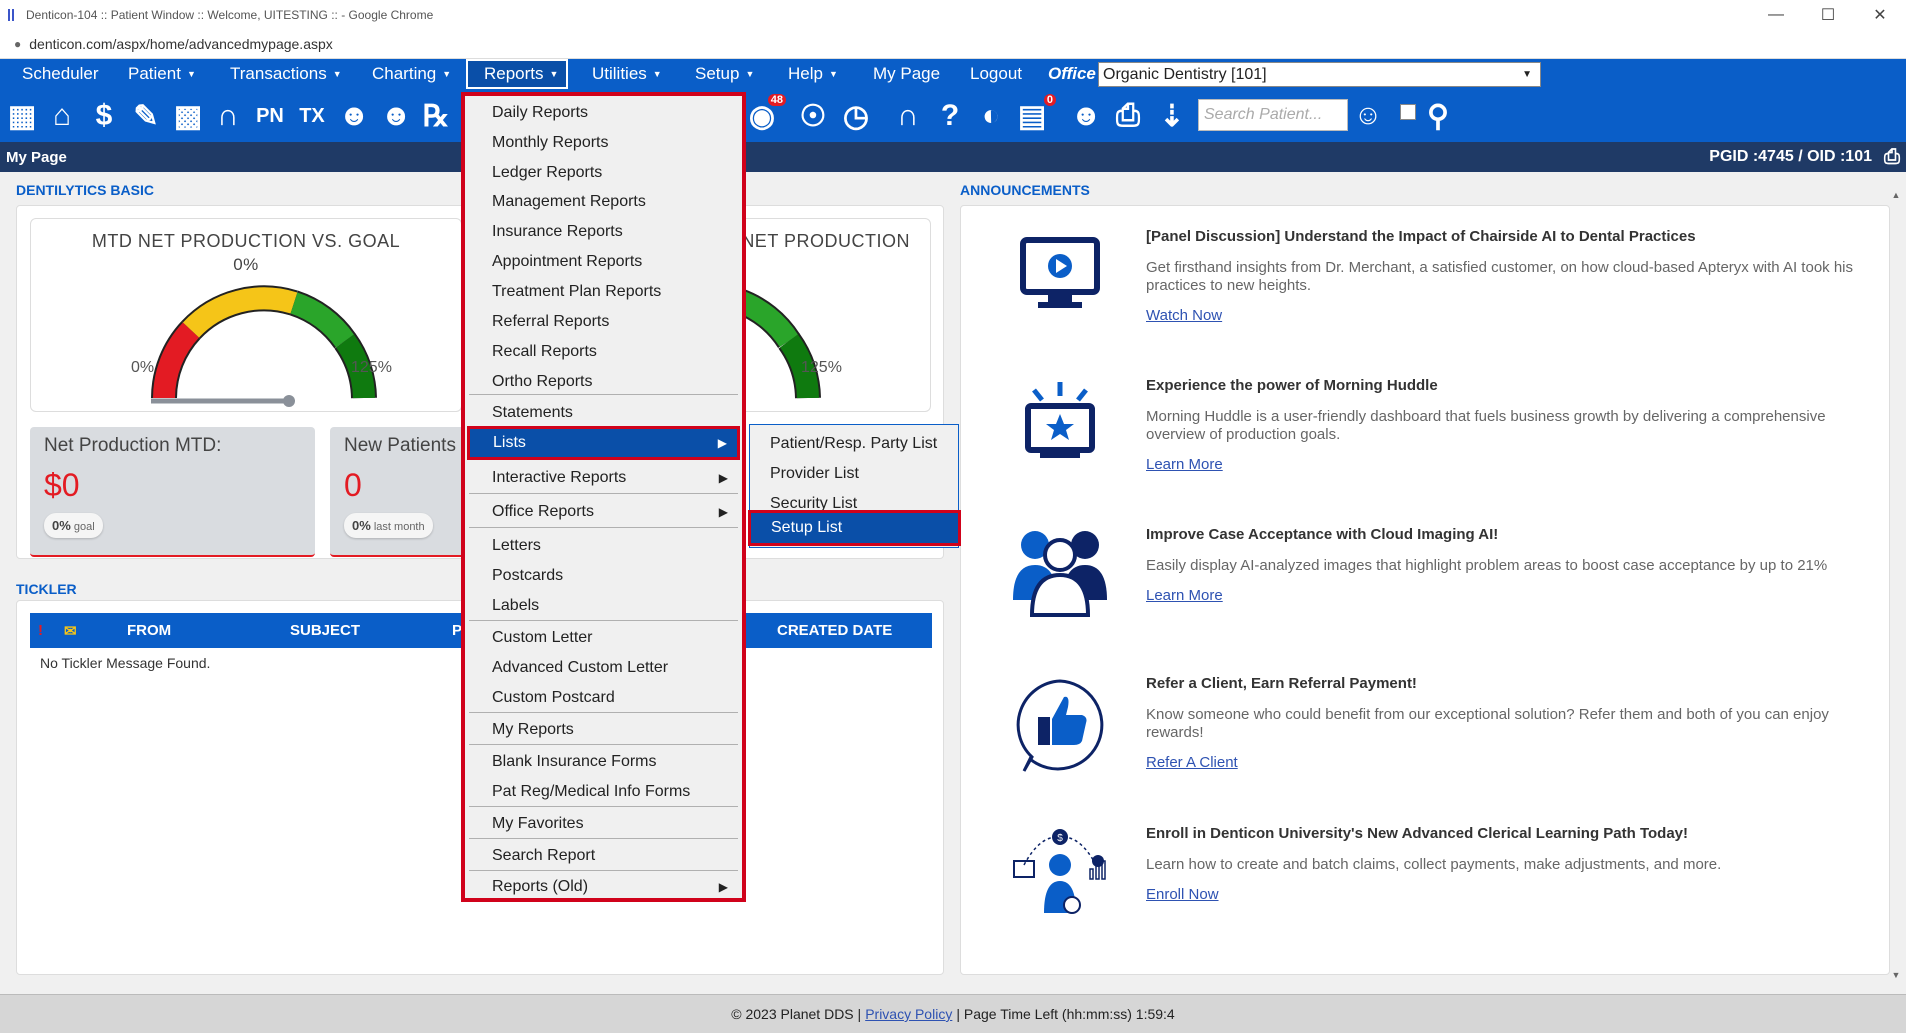 Image resolution: width=1906 pixels, height=1033 pixels. I want to click on submenu-item-provider-list: Provider List, so click(854, 474).